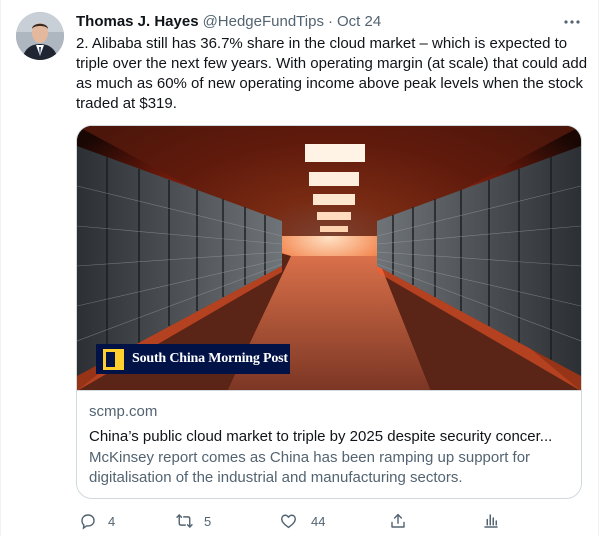 This screenshot has width=604, height=536. Describe the element at coordinates (40, 36) in the screenshot. I see `avatar` at that location.